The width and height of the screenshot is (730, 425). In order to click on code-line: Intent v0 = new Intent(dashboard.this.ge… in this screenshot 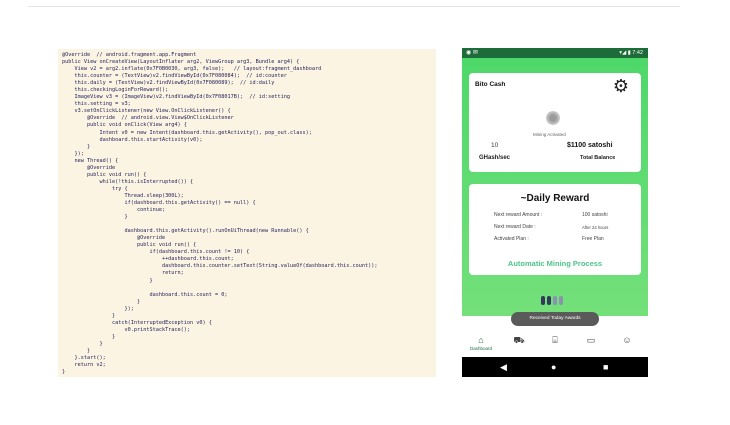, I will do `click(187, 132)`.